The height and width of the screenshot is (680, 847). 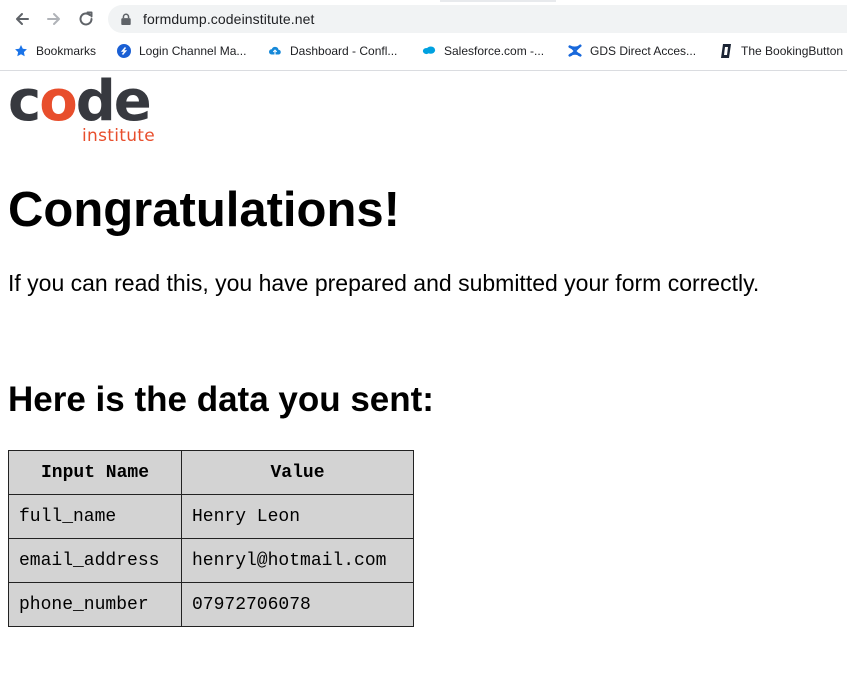 I want to click on reload-icon, so click(x=86, y=18).